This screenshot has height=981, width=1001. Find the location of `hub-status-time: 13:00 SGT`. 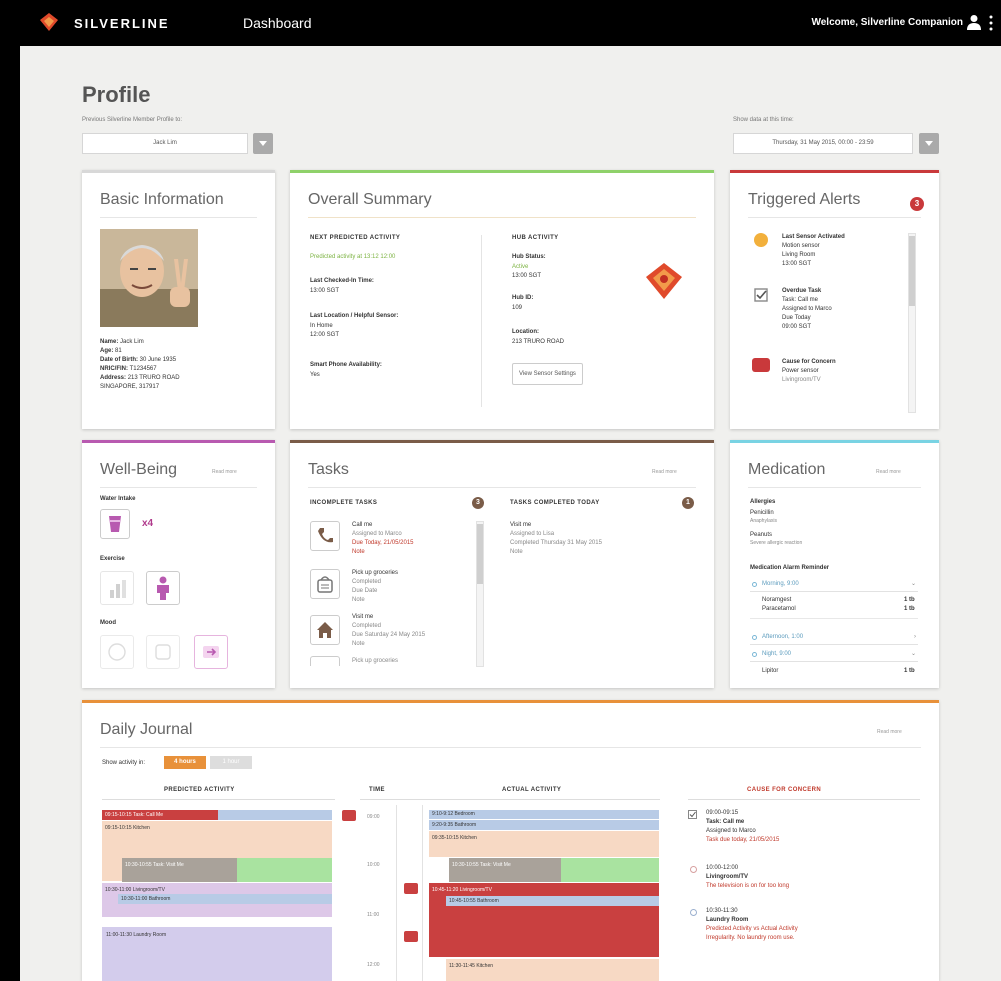

hub-status-time: 13:00 SGT is located at coordinates (527, 276).